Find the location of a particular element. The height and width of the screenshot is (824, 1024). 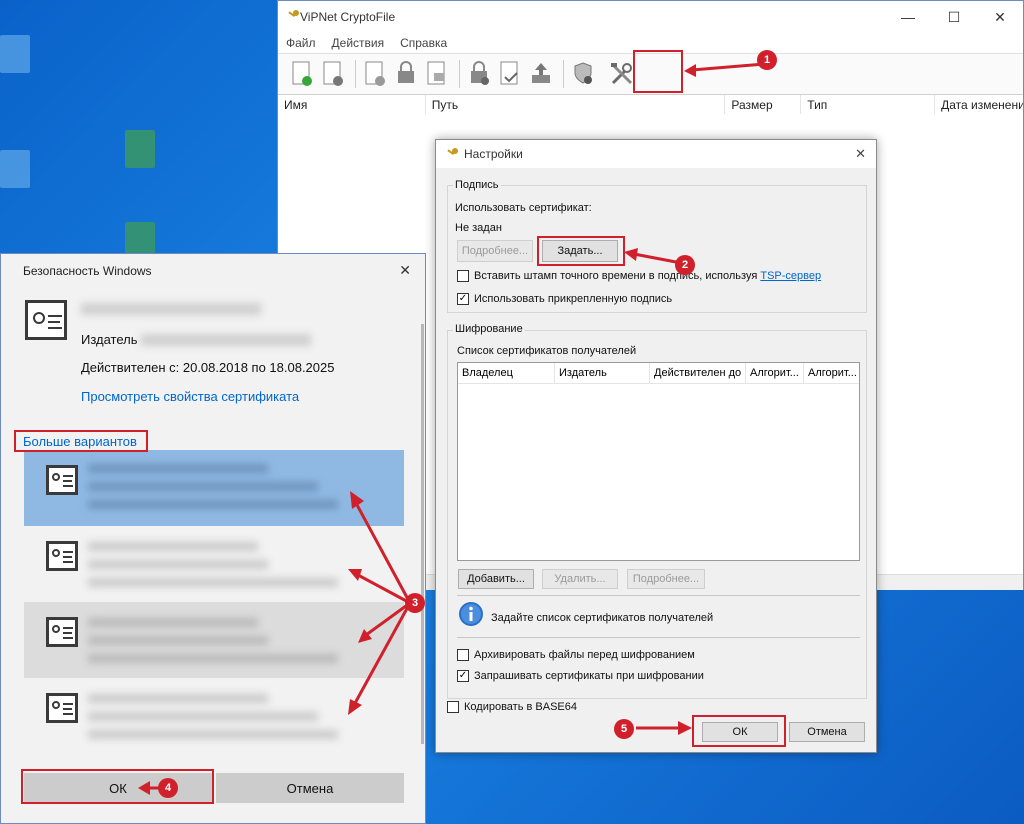

add-file-icon is located at coordinates (302, 74).